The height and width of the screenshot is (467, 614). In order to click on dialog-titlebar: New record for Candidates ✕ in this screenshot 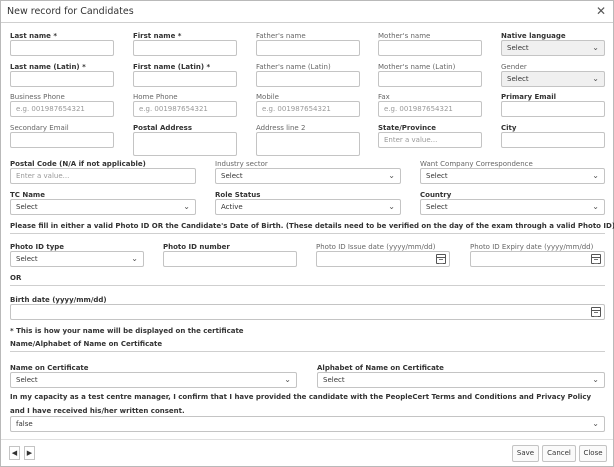, I will do `click(307, 12)`.